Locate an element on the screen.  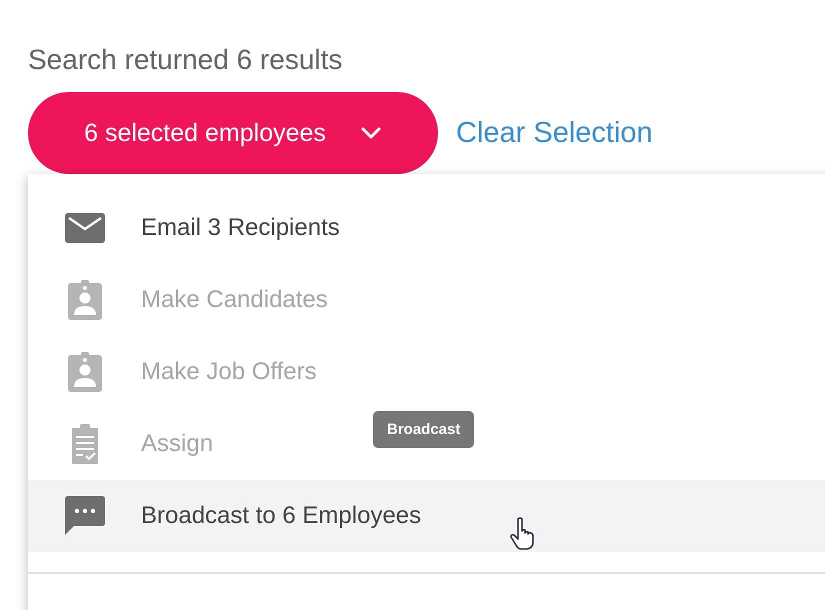
envelope-icon is located at coordinates (85, 228).